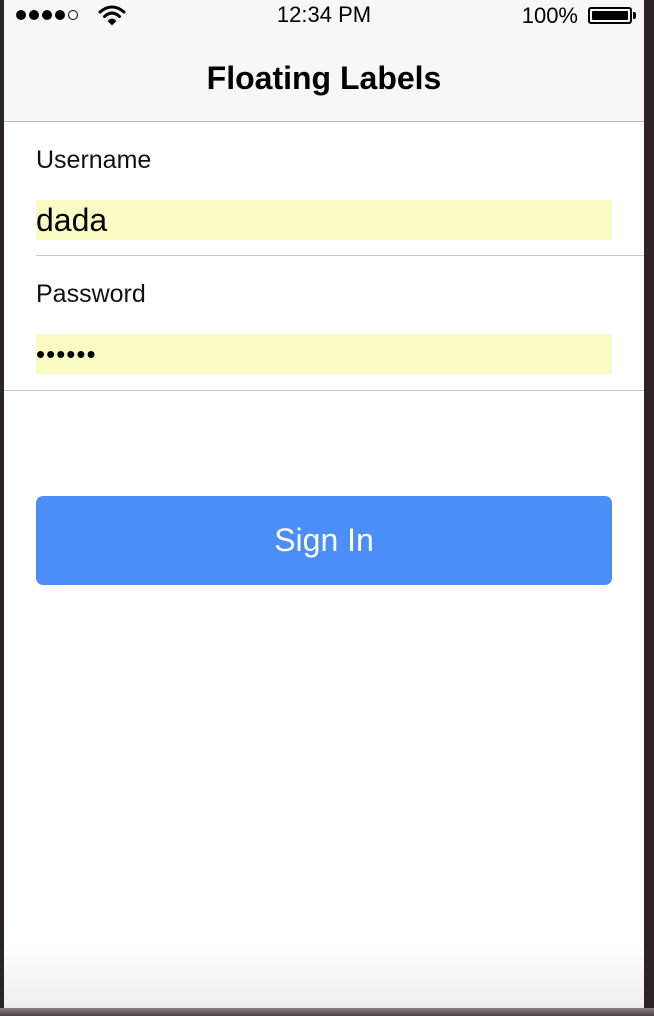  Describe the element at coordinates (324, 220) in the screenshot. I see `username-input` at that location.